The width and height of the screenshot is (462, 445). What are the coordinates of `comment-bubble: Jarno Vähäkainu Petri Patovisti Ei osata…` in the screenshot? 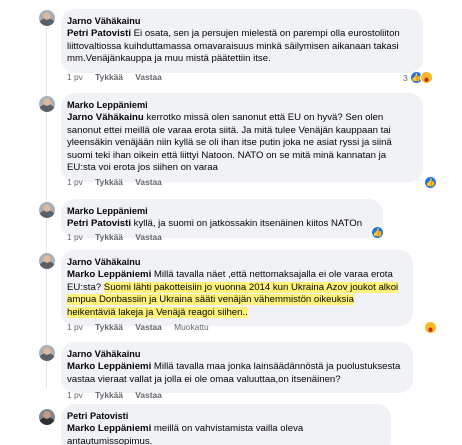 It's located at (242, 41).